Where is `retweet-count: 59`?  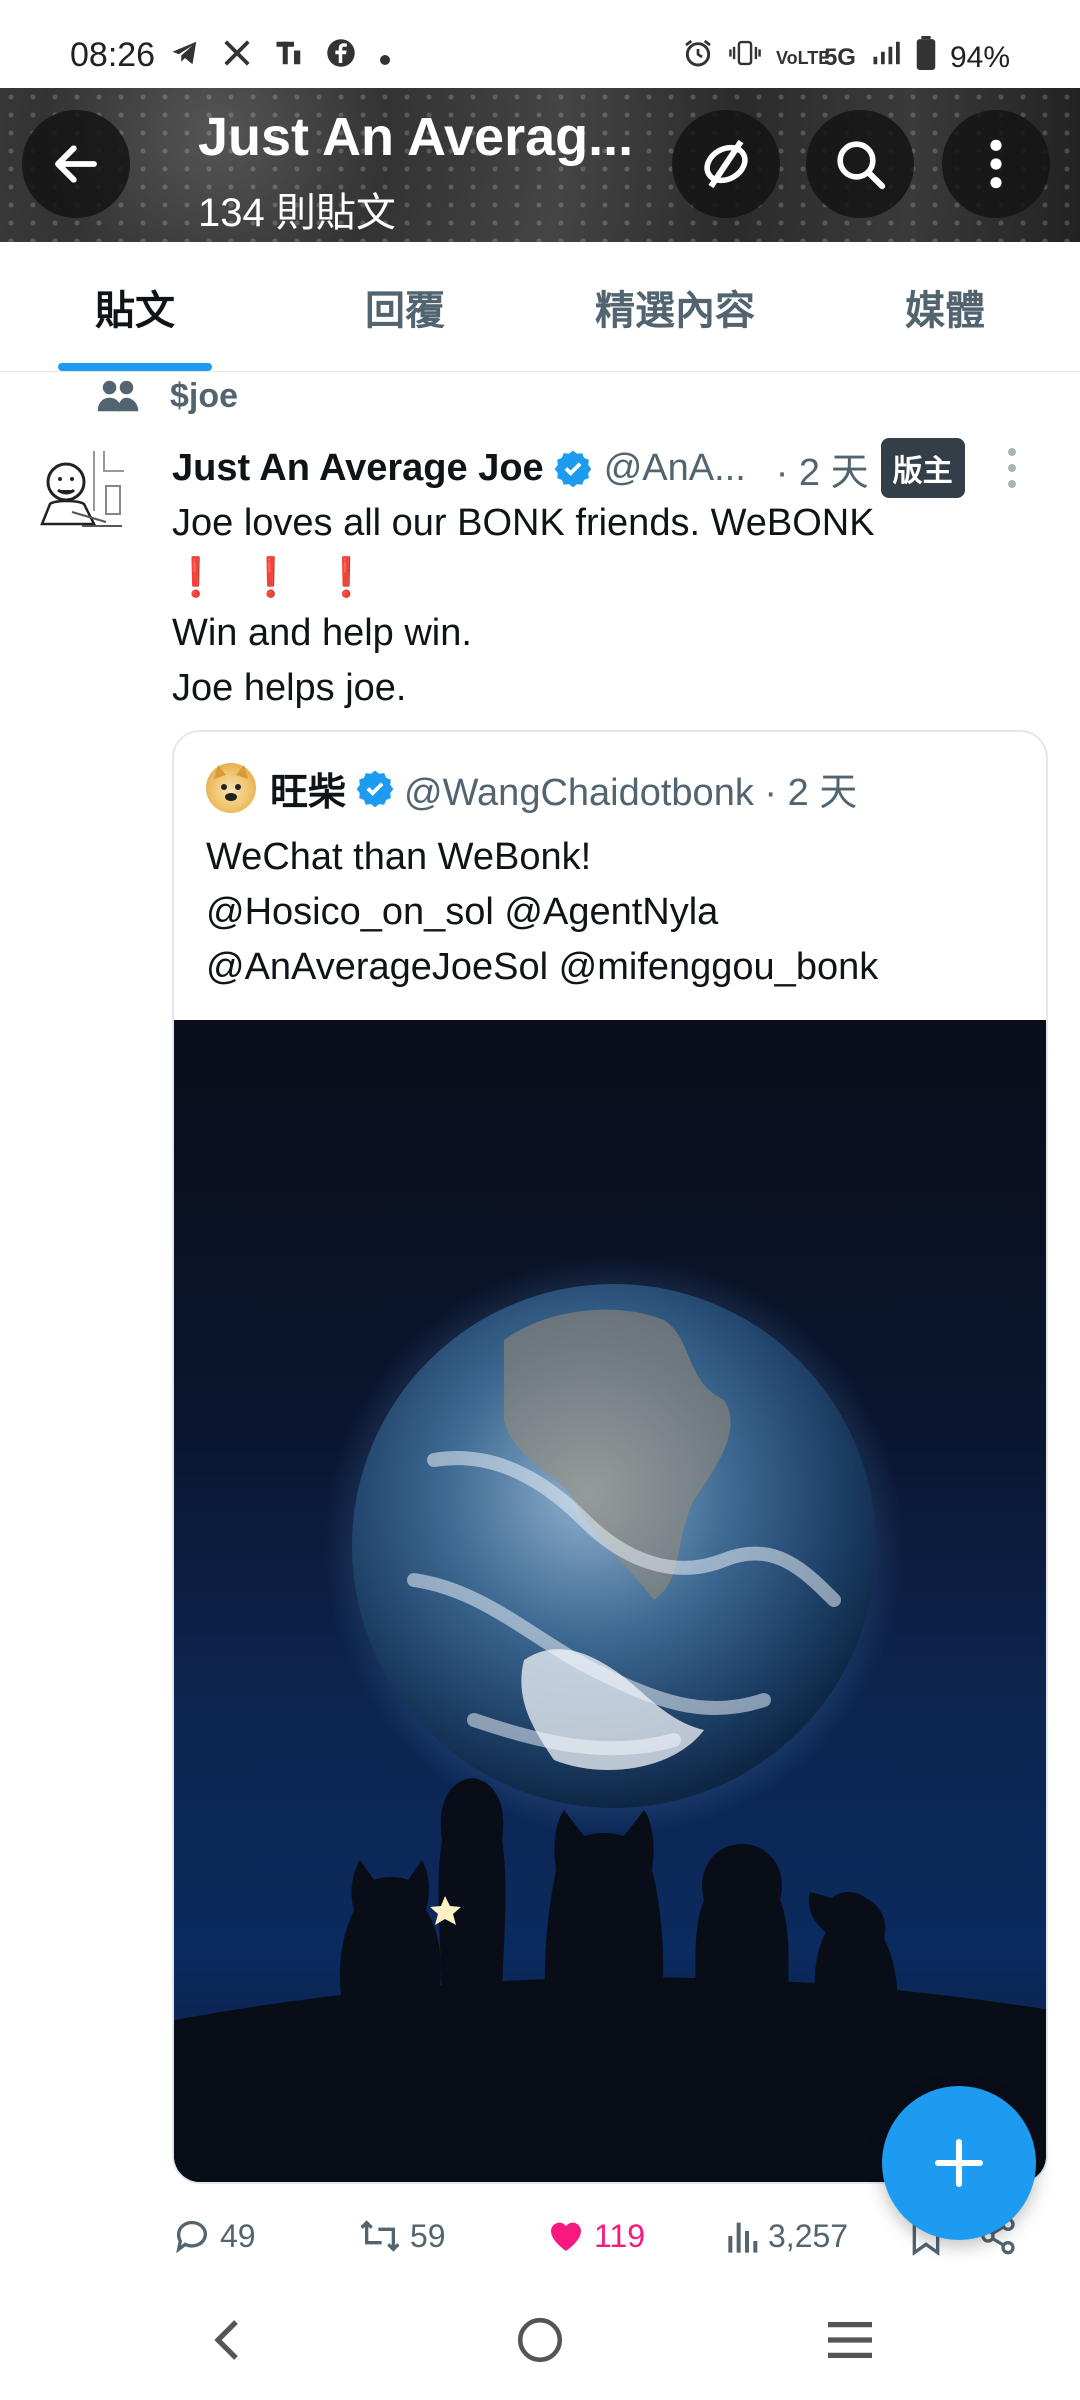
retweet-count: 59 is located at coordinates (428, 2235).